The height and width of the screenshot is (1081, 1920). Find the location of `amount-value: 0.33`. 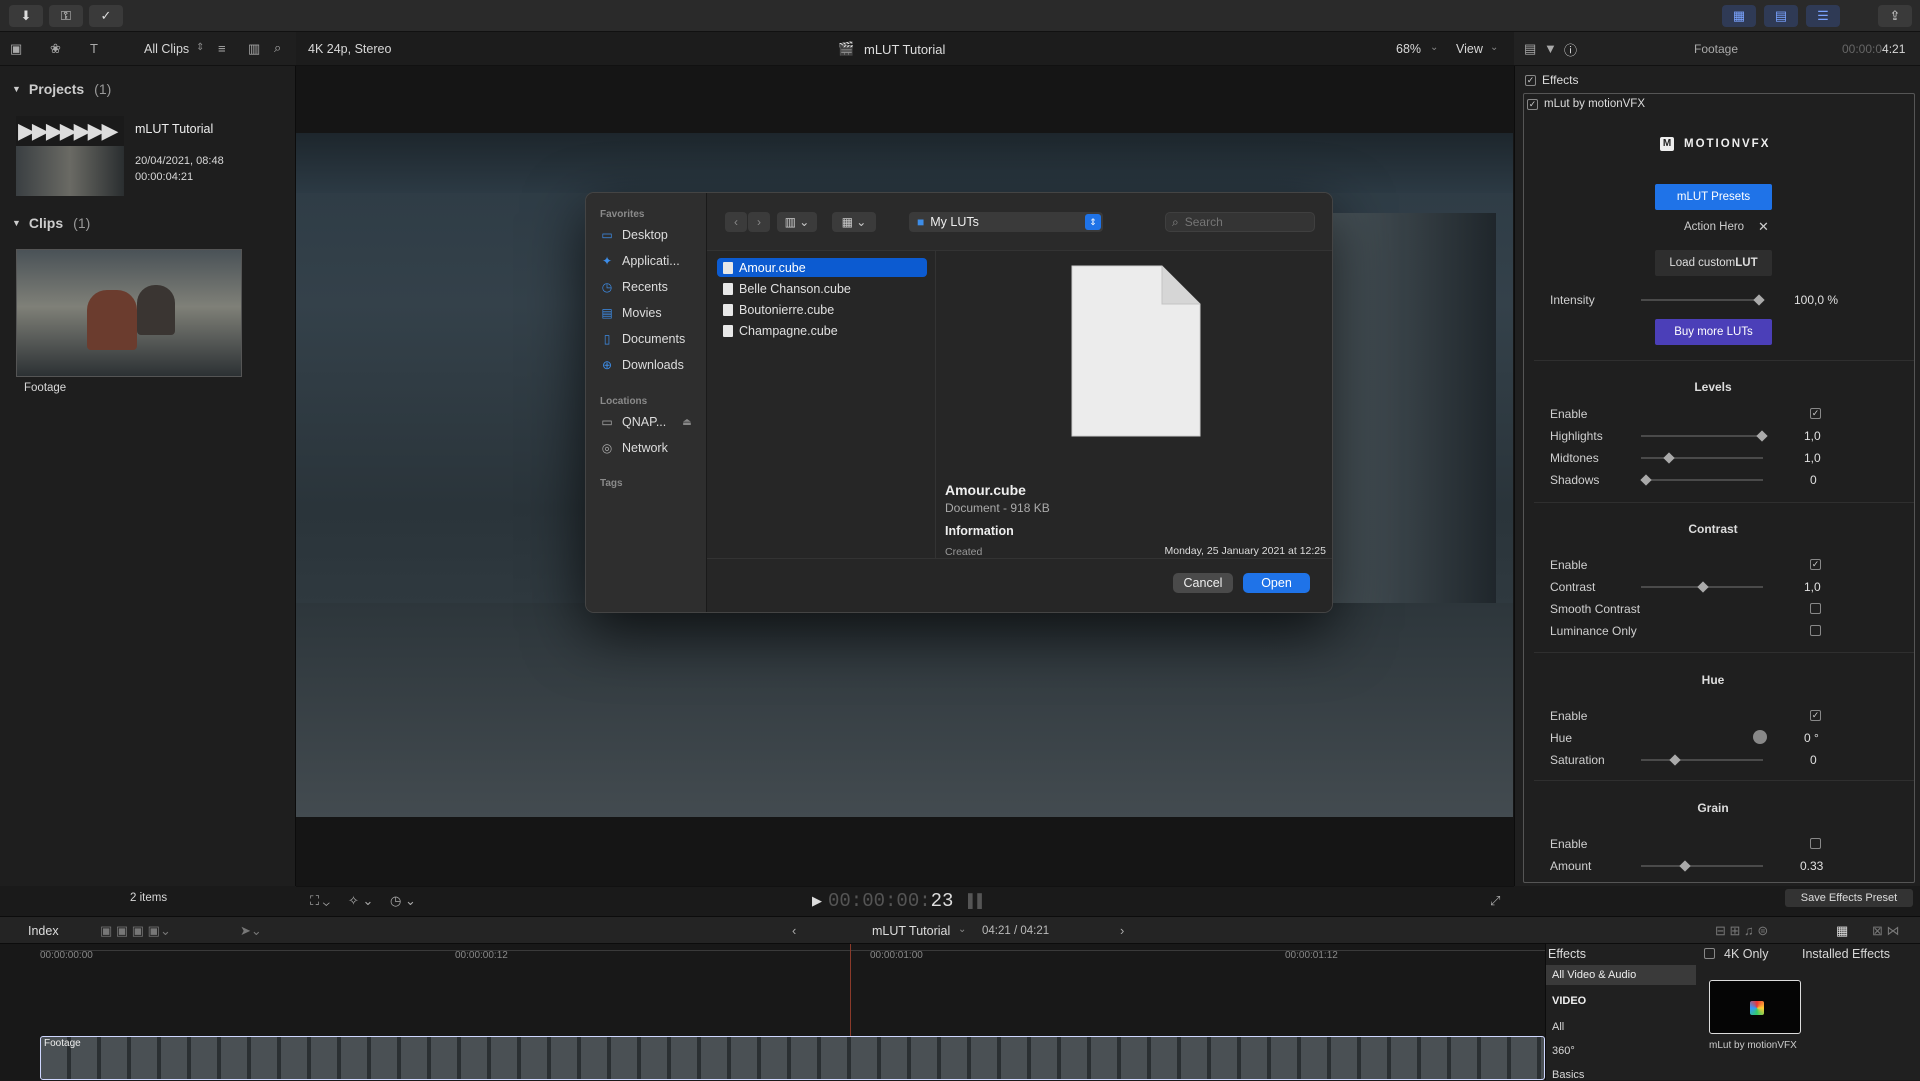

amount-value: 0.33 is located at coordinates (1811, 866).